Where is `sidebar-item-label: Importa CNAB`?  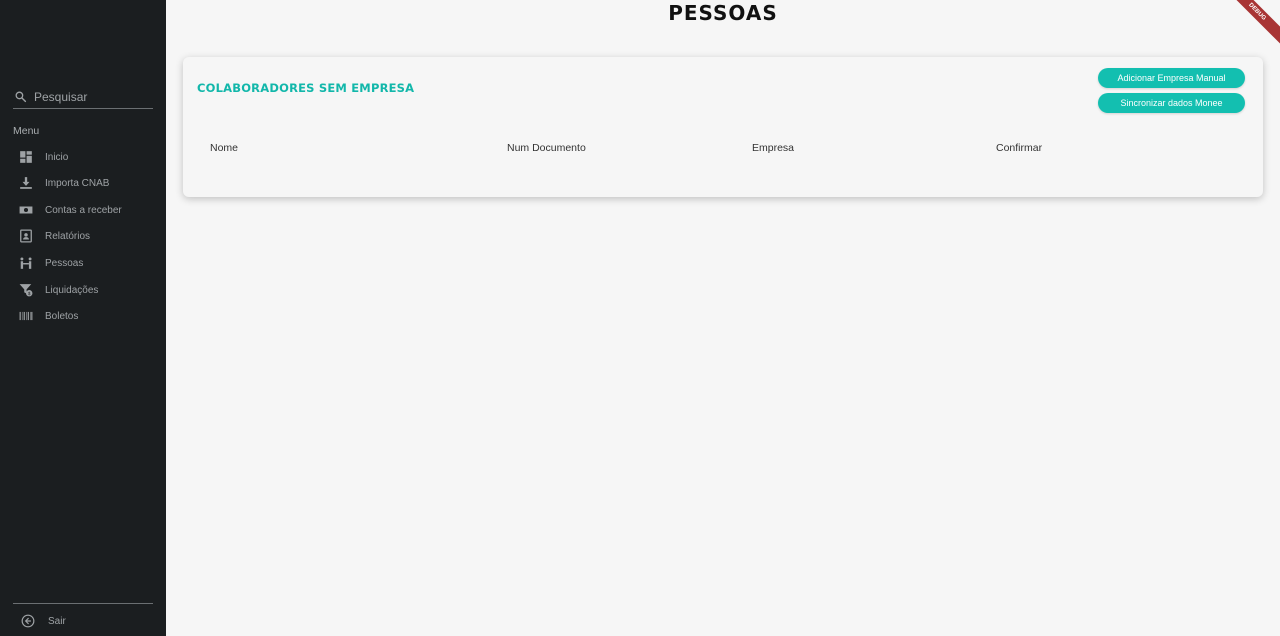
sidebar-item-label: Importa CNAB is located at coordinates (77, 183).